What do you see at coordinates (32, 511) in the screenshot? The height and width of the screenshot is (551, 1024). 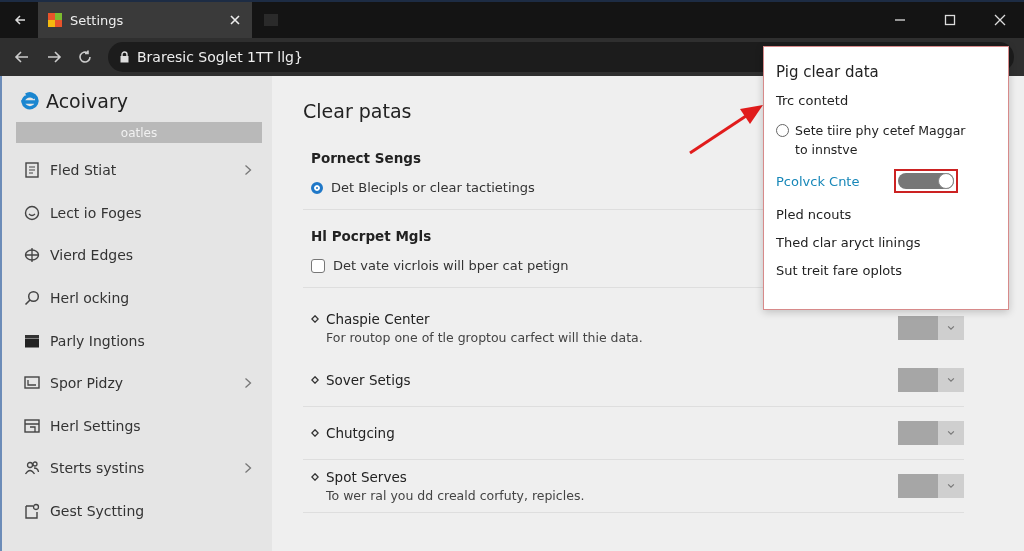 I see `page-icon` at bounding box center [32, 511].